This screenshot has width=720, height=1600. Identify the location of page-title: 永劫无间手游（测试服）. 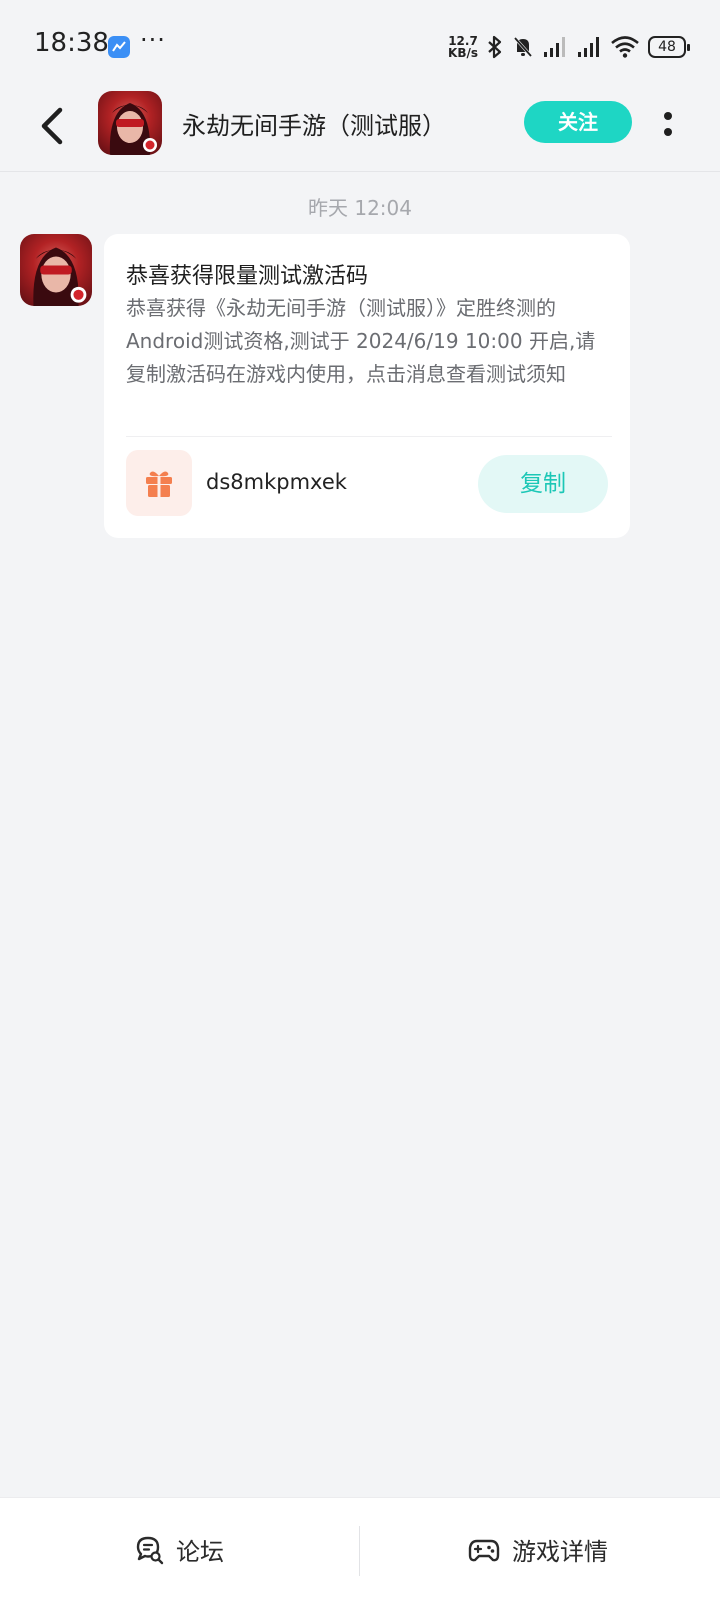
(314, 126).